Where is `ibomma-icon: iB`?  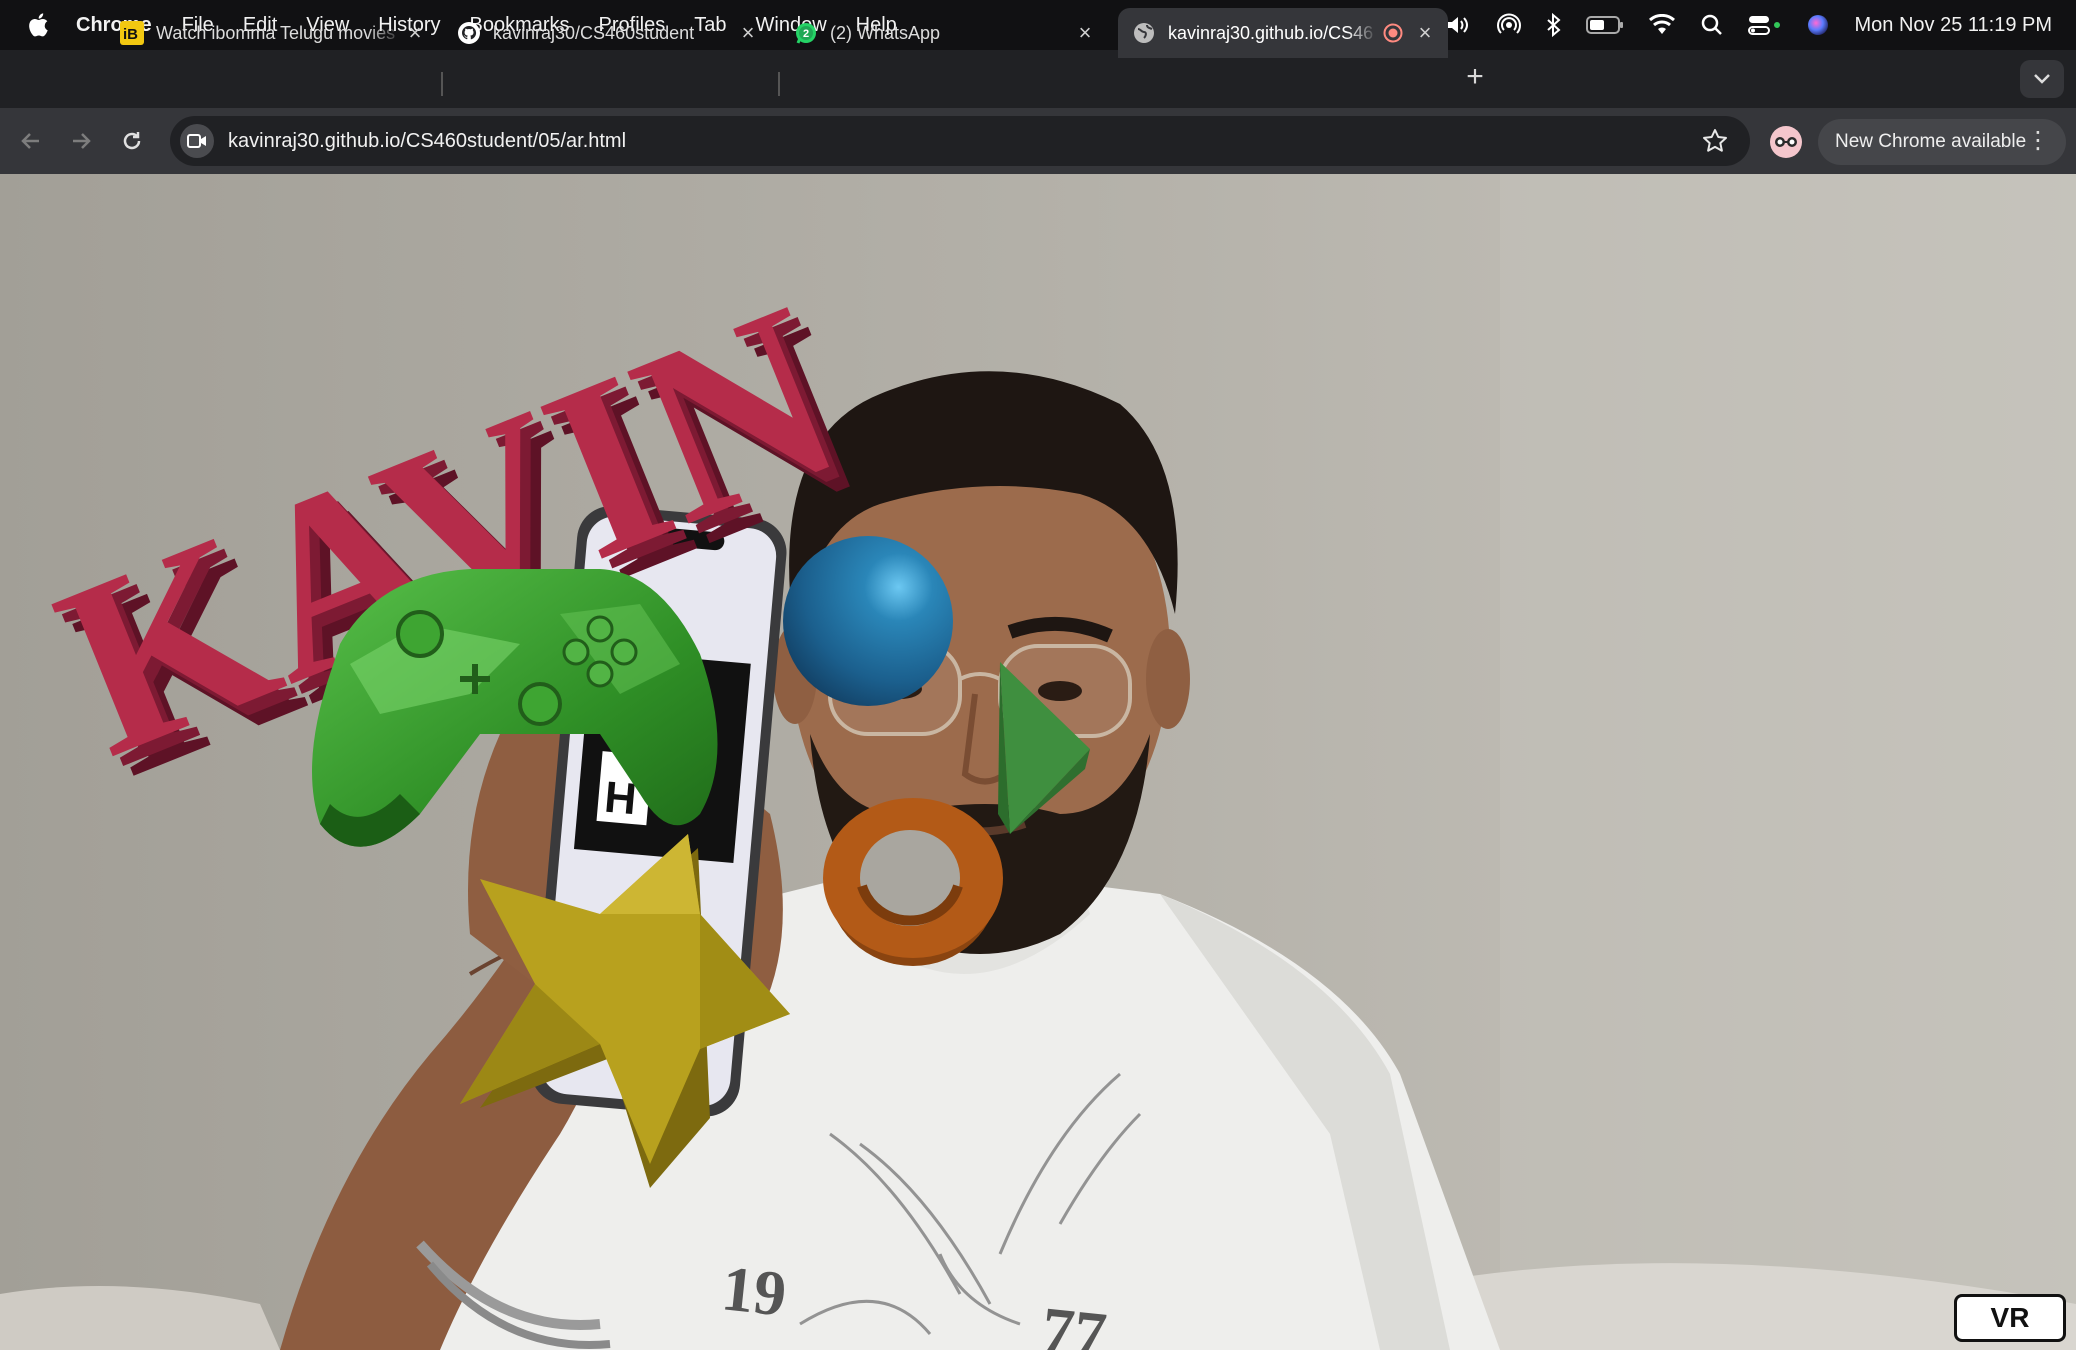
ibomma-icon: iB is located at coordinates (132, 33).